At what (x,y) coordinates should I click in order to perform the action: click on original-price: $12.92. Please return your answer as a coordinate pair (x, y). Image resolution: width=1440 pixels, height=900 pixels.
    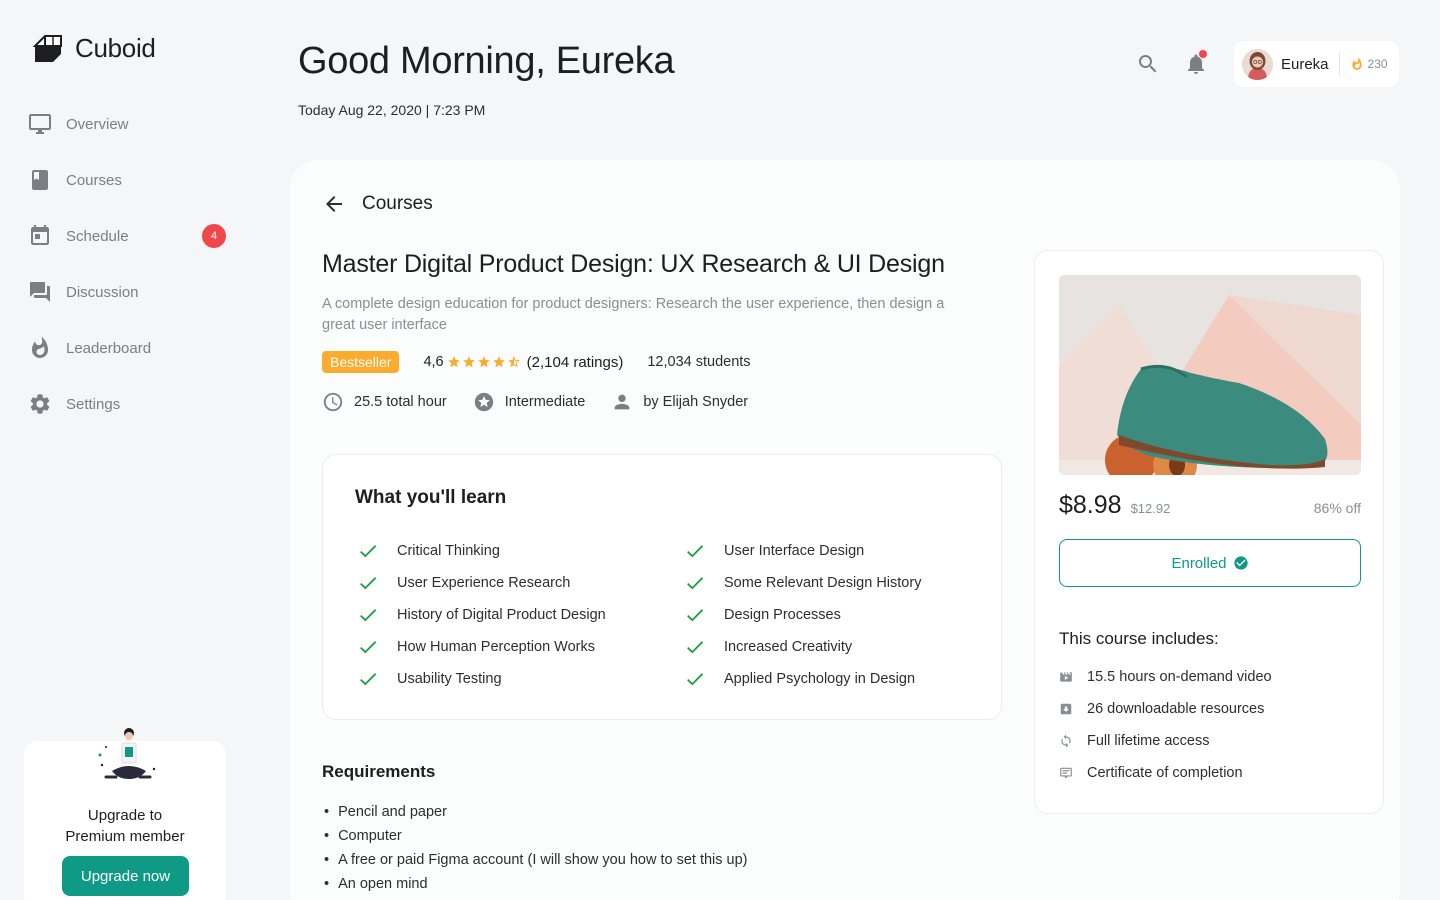
    Looking at the image, I should click on (1150, 508).